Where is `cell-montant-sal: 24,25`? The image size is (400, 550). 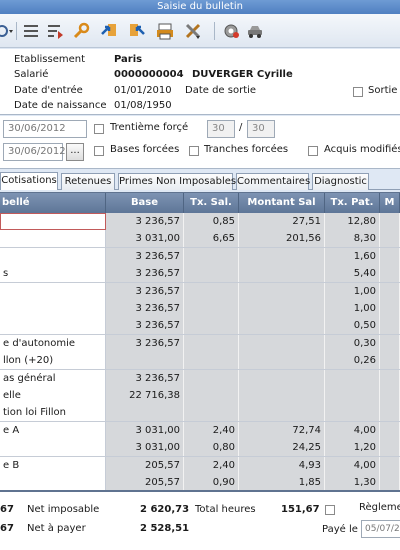
cell-montant-sal: 24,25 is located at coordinates (282, 448).